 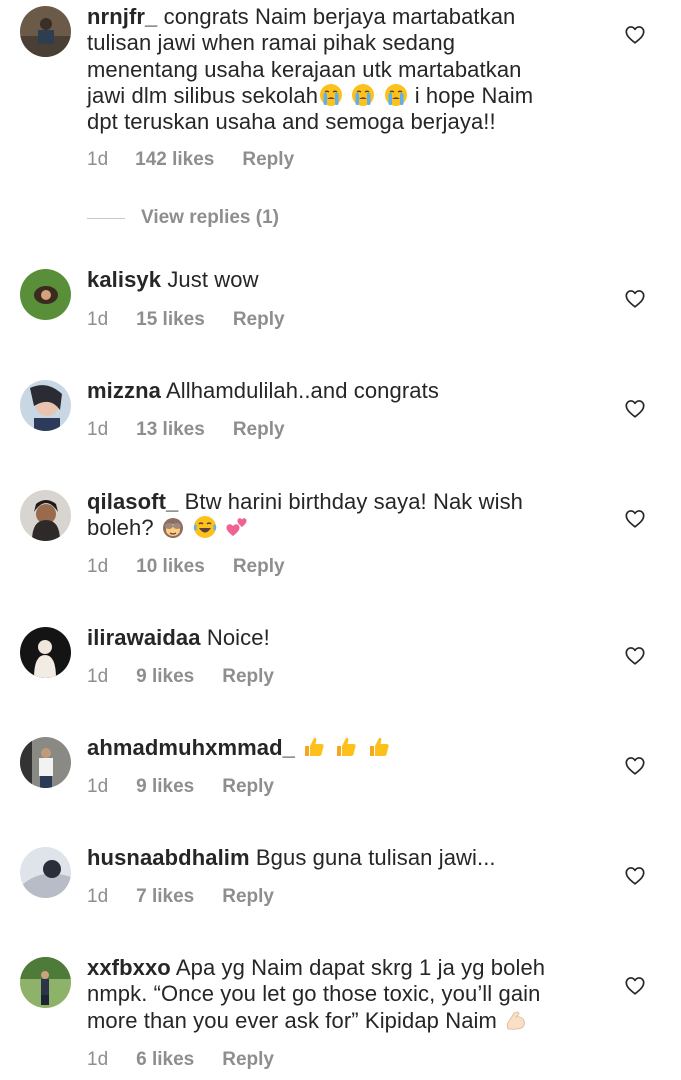 What do you see at coordinates (106, 218) in the screenshot?
I see `divider` at bounding box center [106, 218].